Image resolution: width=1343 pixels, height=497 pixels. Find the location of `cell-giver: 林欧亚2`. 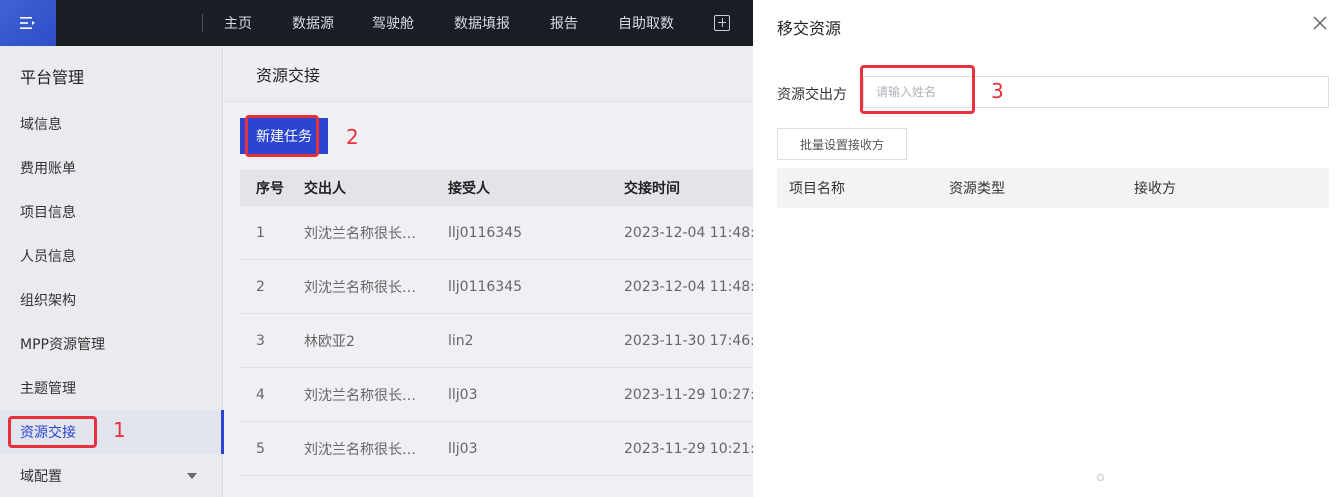

cell-giver: 林欧亚2 is located at coordinates (329, 341).